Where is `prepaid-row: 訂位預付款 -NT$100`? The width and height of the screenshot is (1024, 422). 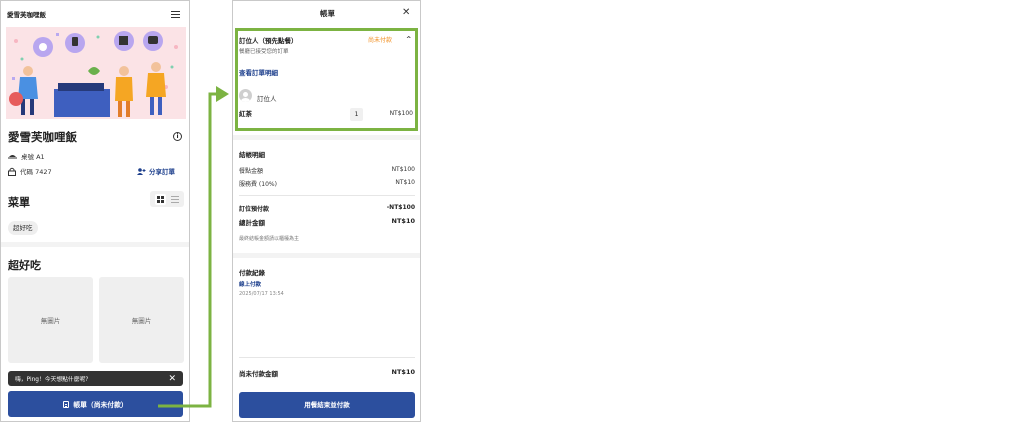 prepaid-row: 訂位預付款 -NT$100 is located at coordinates (327, 208).